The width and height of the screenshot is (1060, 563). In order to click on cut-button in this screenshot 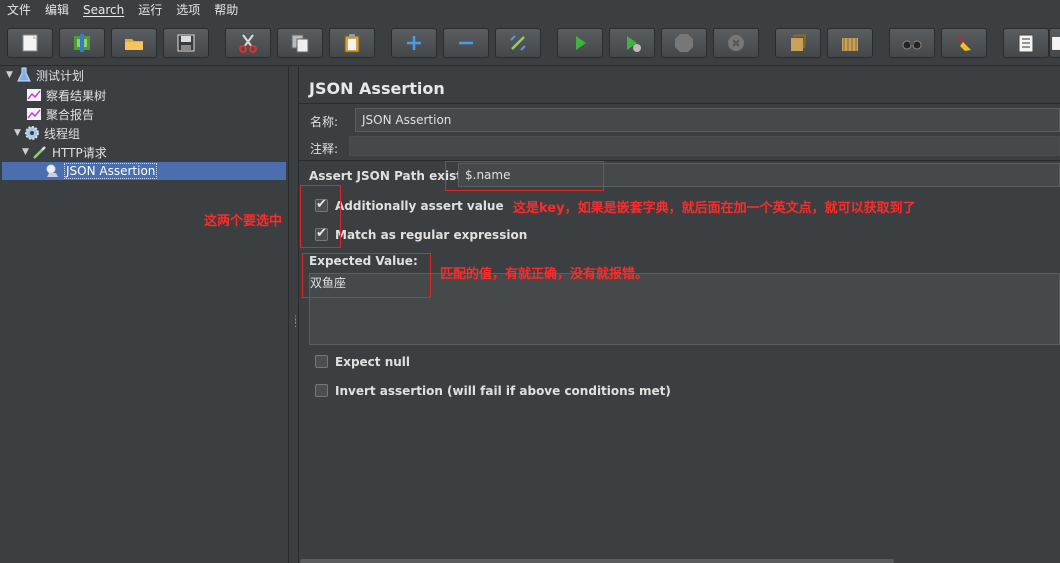, I will do `click(248, 43)`.